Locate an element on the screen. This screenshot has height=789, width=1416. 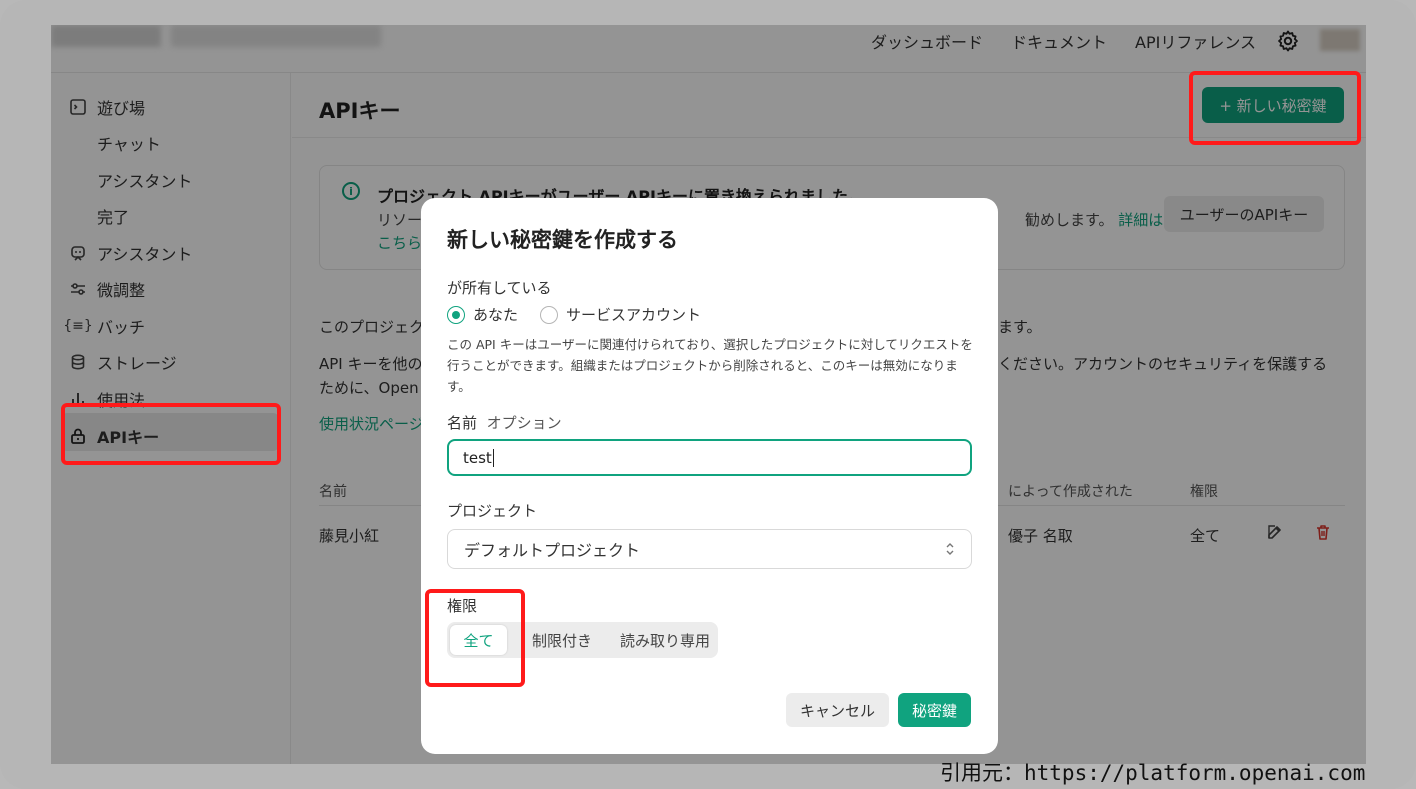
project-select-value: デフォルトプロジェクト is located at coordinates (552, 550).